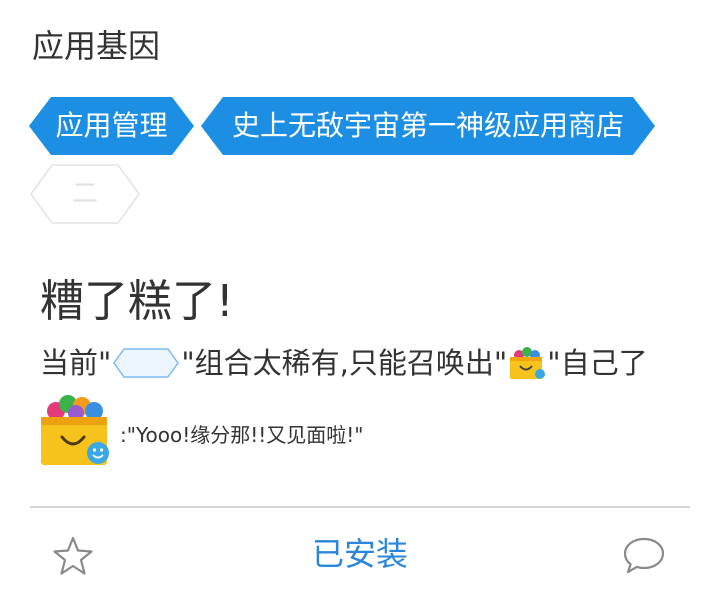 Image resolution: width=719 pixels, height=598 pixels. Describe the element at coordinates (76, 363) in the screenshot. I see `error-message-prefix: 当前"` at that location.